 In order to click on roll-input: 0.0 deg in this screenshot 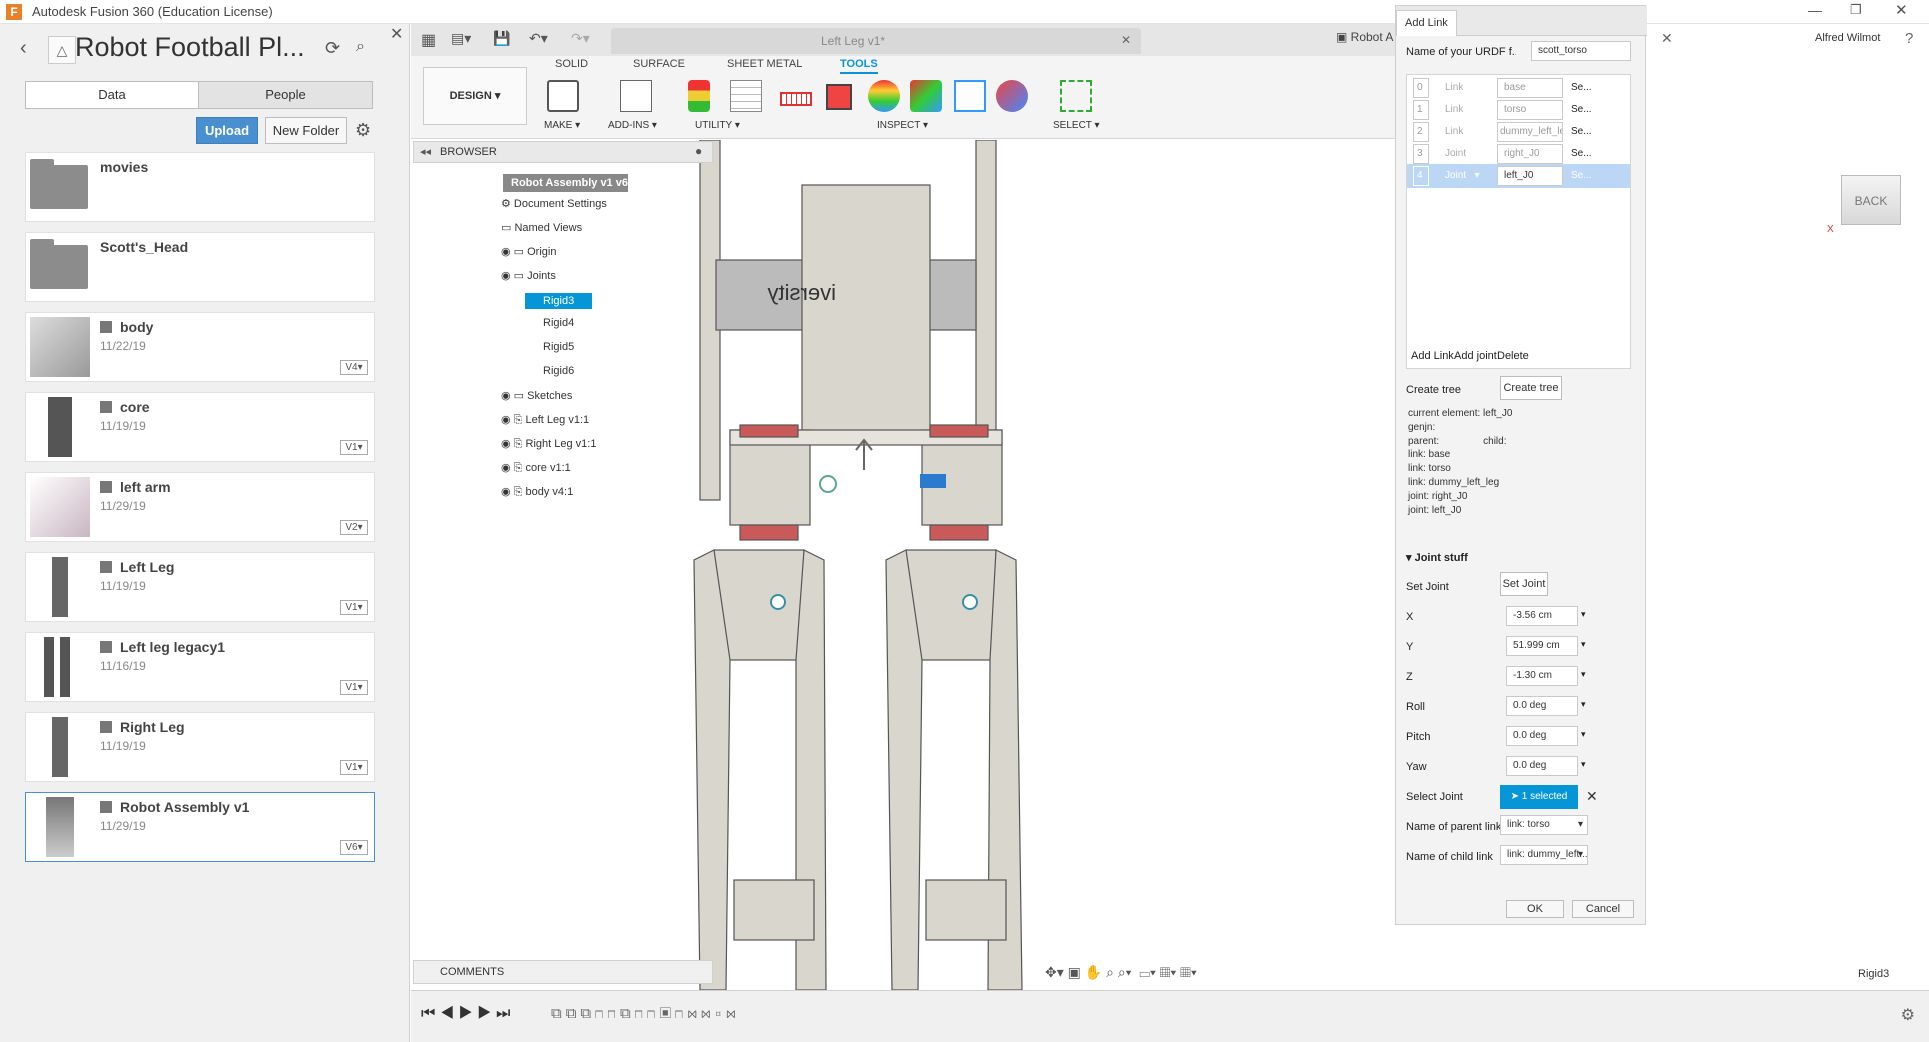, I will do `click(1542, 706)`.